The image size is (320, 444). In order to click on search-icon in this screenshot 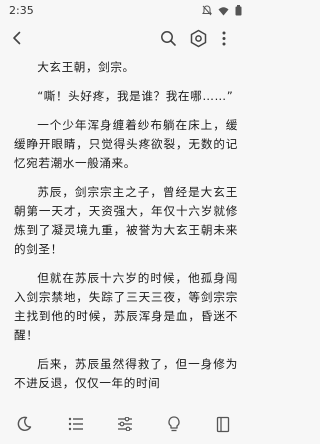, I will do `click(168, 40)`.